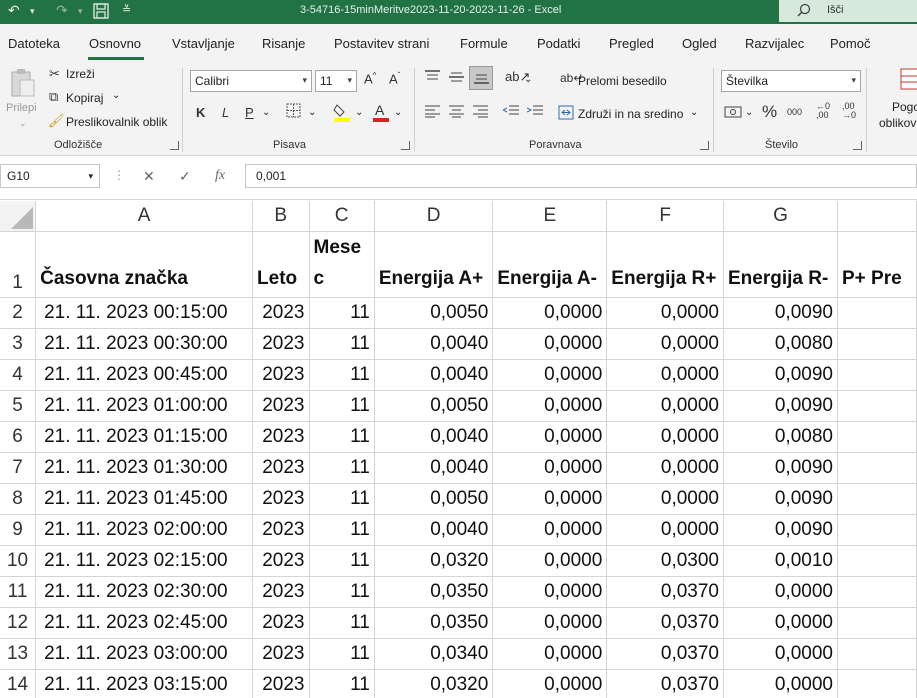 Image resolution: width=917 pixels, height=698 pixels. What do you see at coordinates (18, 437) in the screenshot?
I see `row-header: 6` at bounding box center [18, 437].